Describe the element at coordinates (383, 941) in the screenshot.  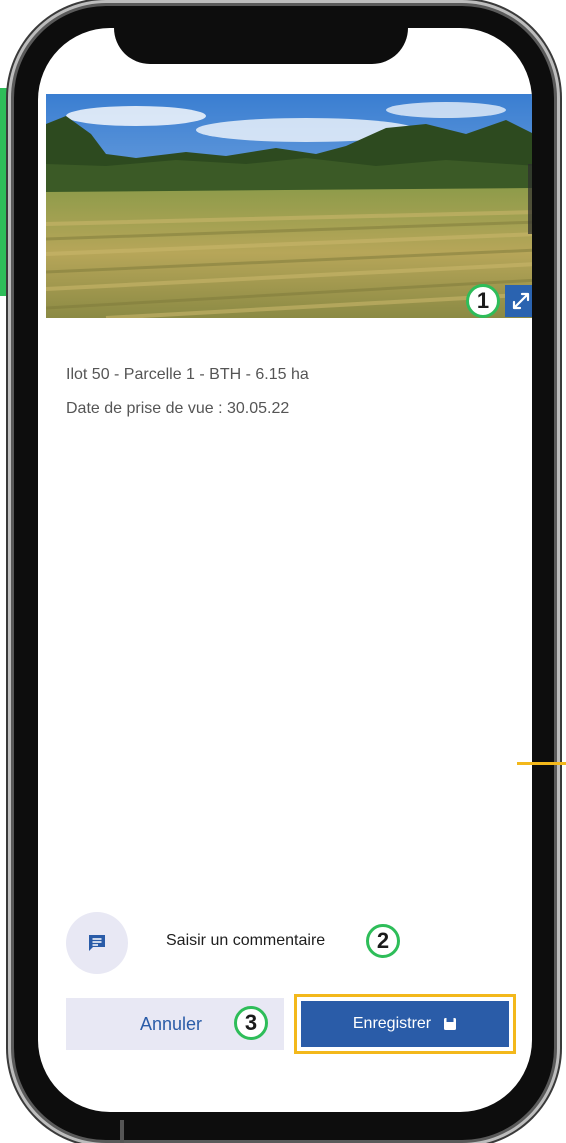
I see `annotation-badge-2: 2` at that location.